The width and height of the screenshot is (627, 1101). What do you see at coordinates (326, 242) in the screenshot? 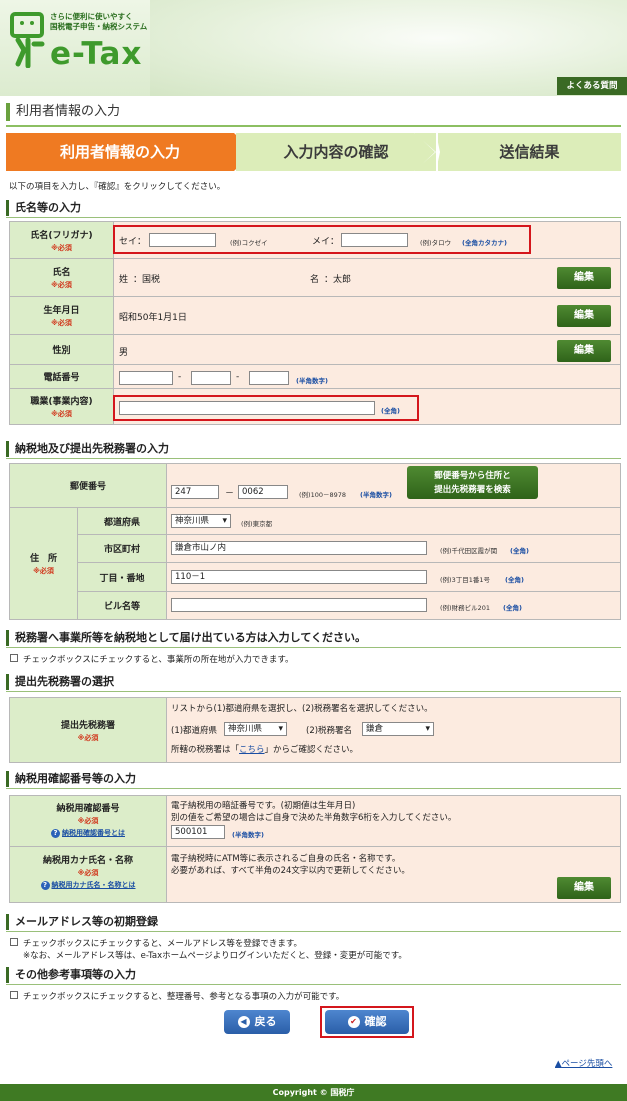
I see `mei-label: メイ：` at bounding box center [326, 242].